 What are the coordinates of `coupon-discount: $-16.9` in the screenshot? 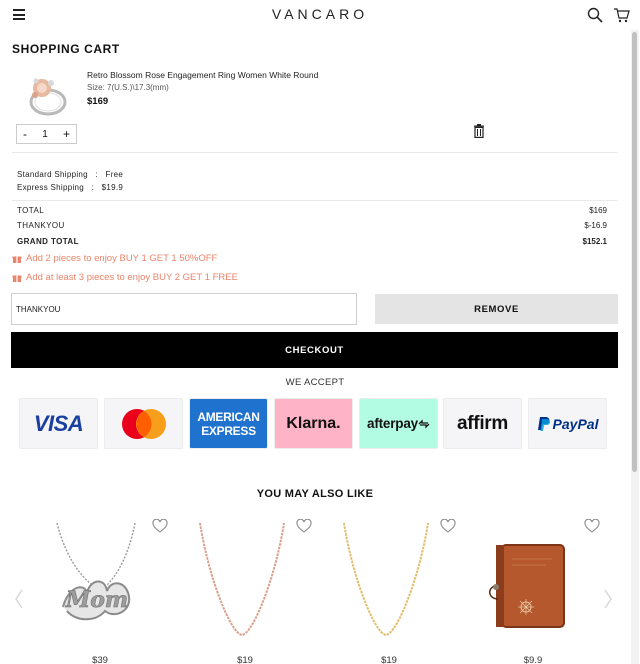 It's located at (595, 225).